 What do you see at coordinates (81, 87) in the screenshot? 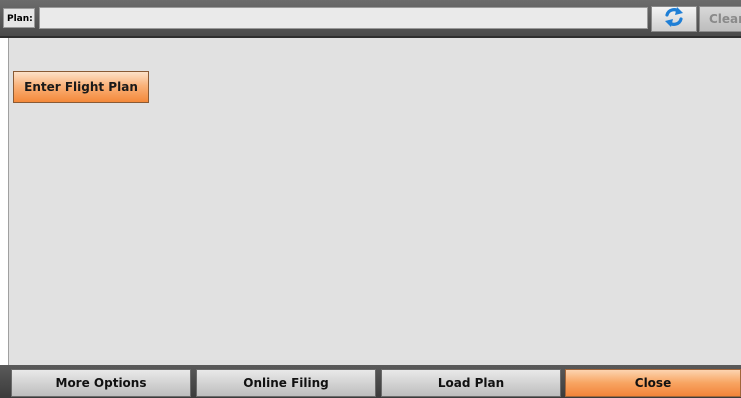
I see `enter-flight-plan-button: Enter Flight Plan` at bounding box center [81, 87].